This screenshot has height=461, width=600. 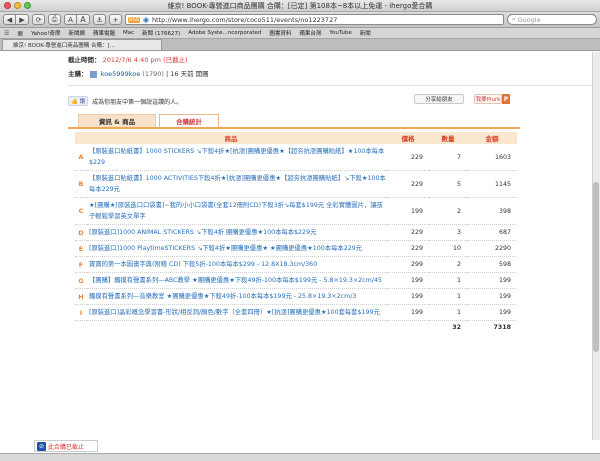 I want to click on host-name-link: koe5999koe, so click(x=121, y=74).